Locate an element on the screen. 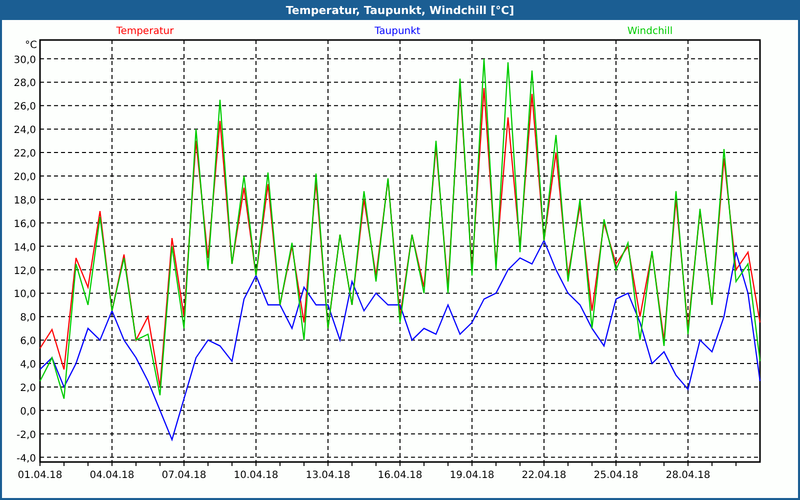 This screenshot has width=800, height=500. y-tick-label: 4,0 is located at coordinates (28, 365).